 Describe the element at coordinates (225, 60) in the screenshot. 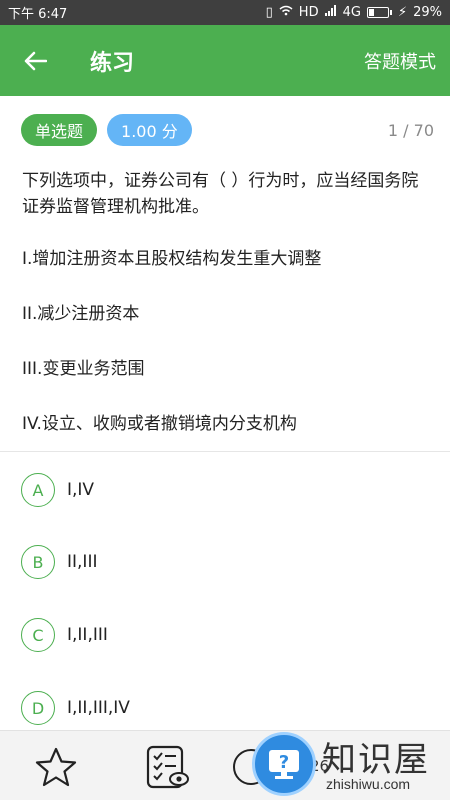

I see `app-header: 练习 答题模式` at that location.